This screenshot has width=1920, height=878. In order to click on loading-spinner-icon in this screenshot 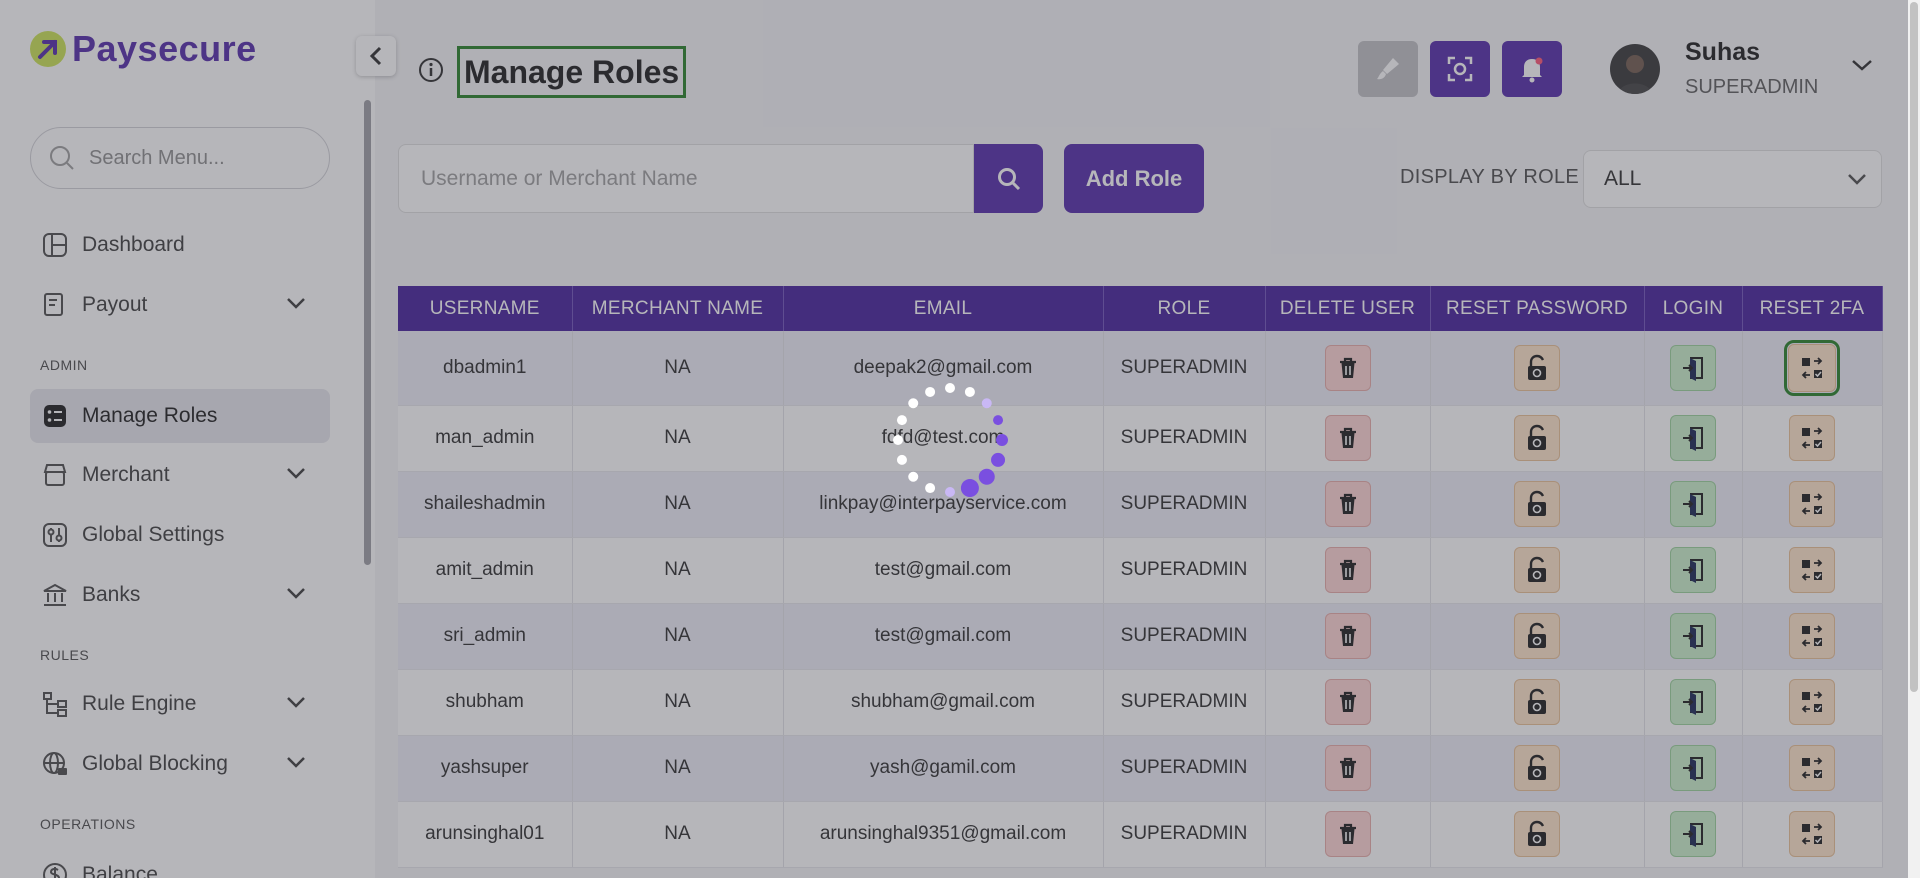, I will do `click(950, 440)`.